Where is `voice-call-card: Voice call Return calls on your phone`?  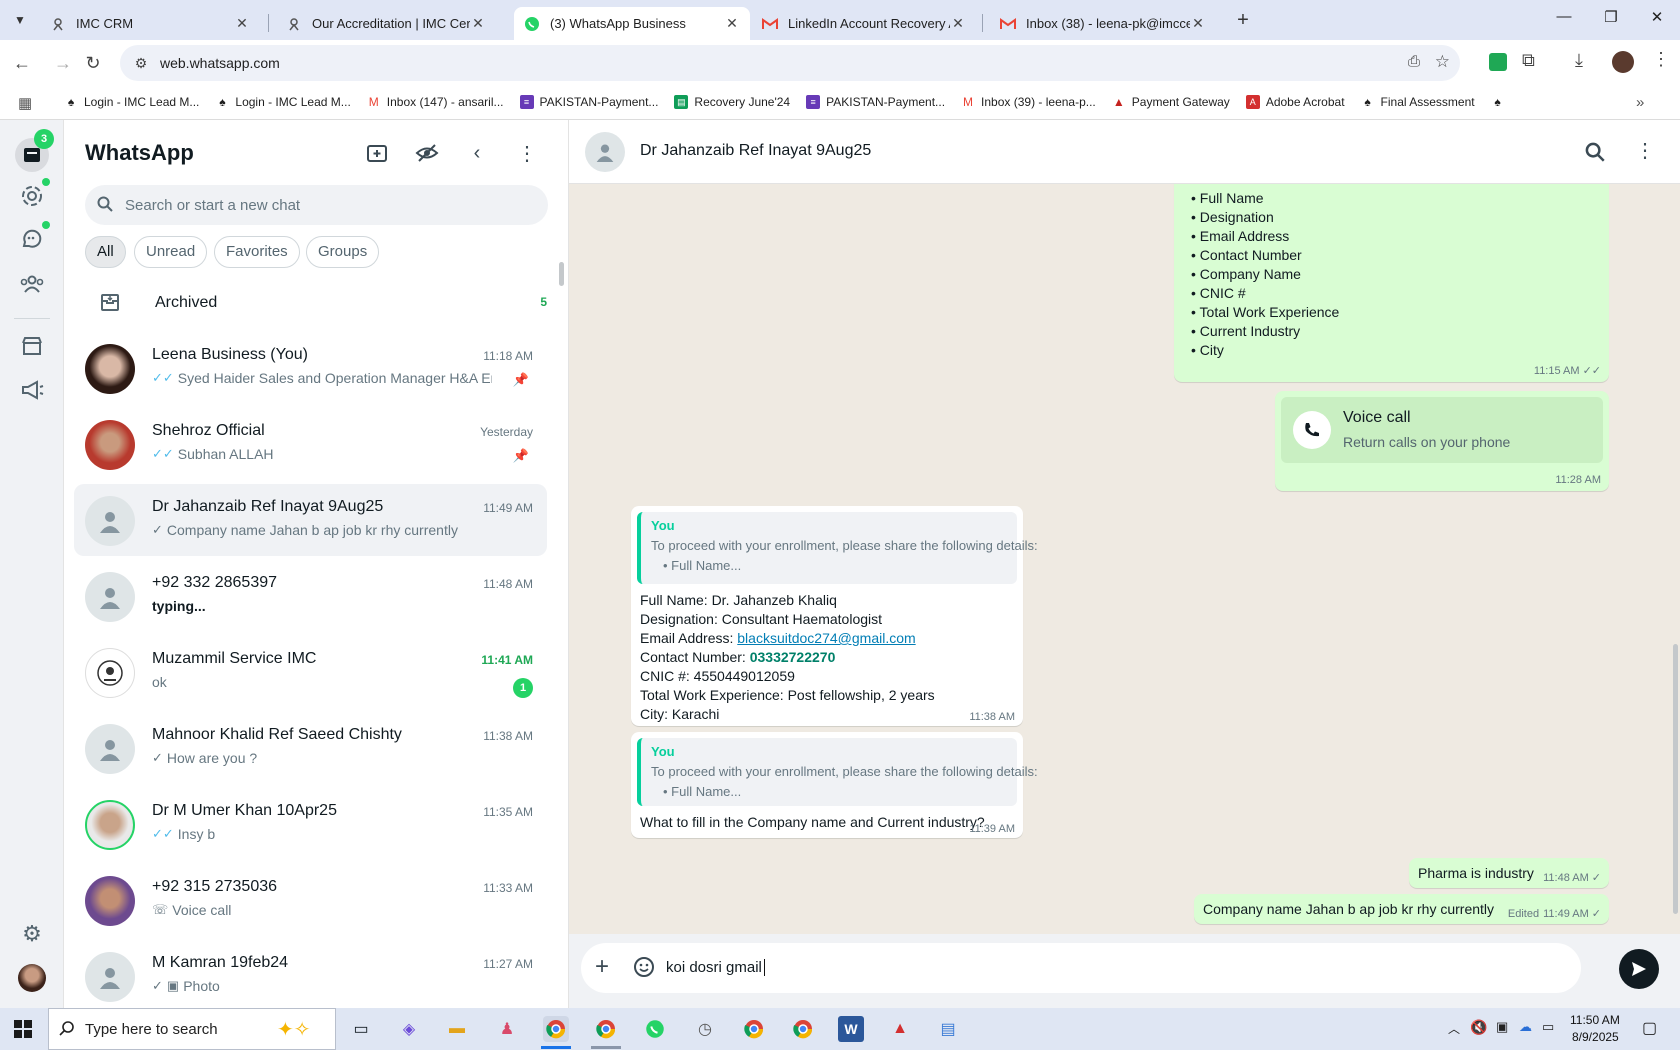 voice-call-card: Voice call Return calls on your phone is located at coordinates (1442, 430).